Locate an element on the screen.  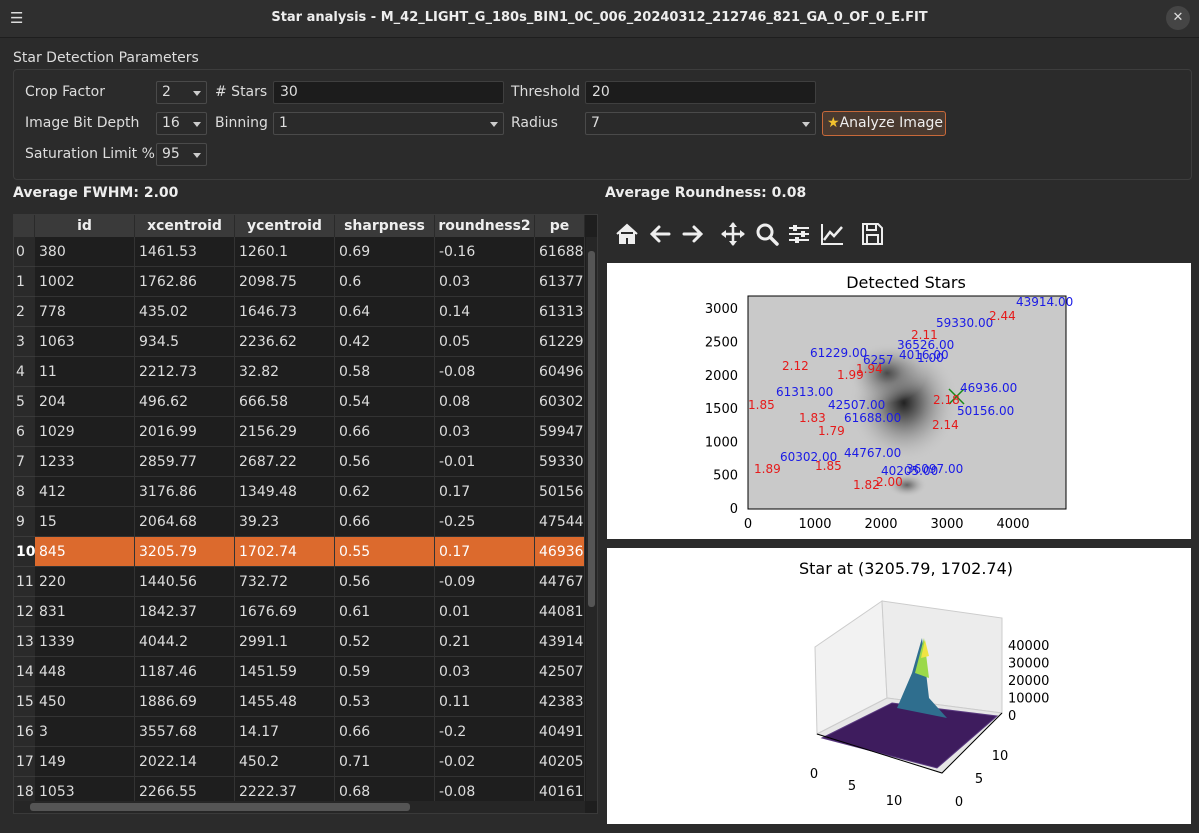
table-cell: 2098.75 is located at coordinates (285, 282).